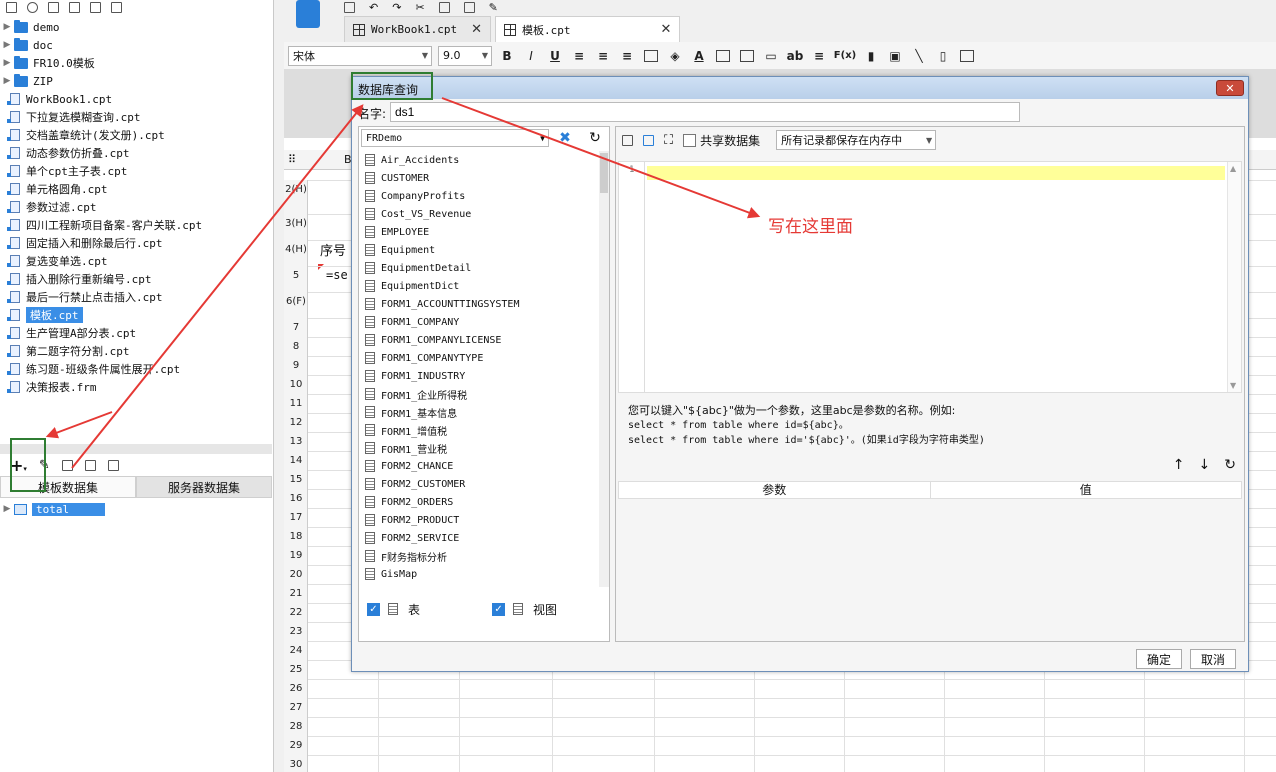 The width and height of the screenshot is (1276, 772). I want to click on file-item: 决策报表.frm, so click(135, 387).